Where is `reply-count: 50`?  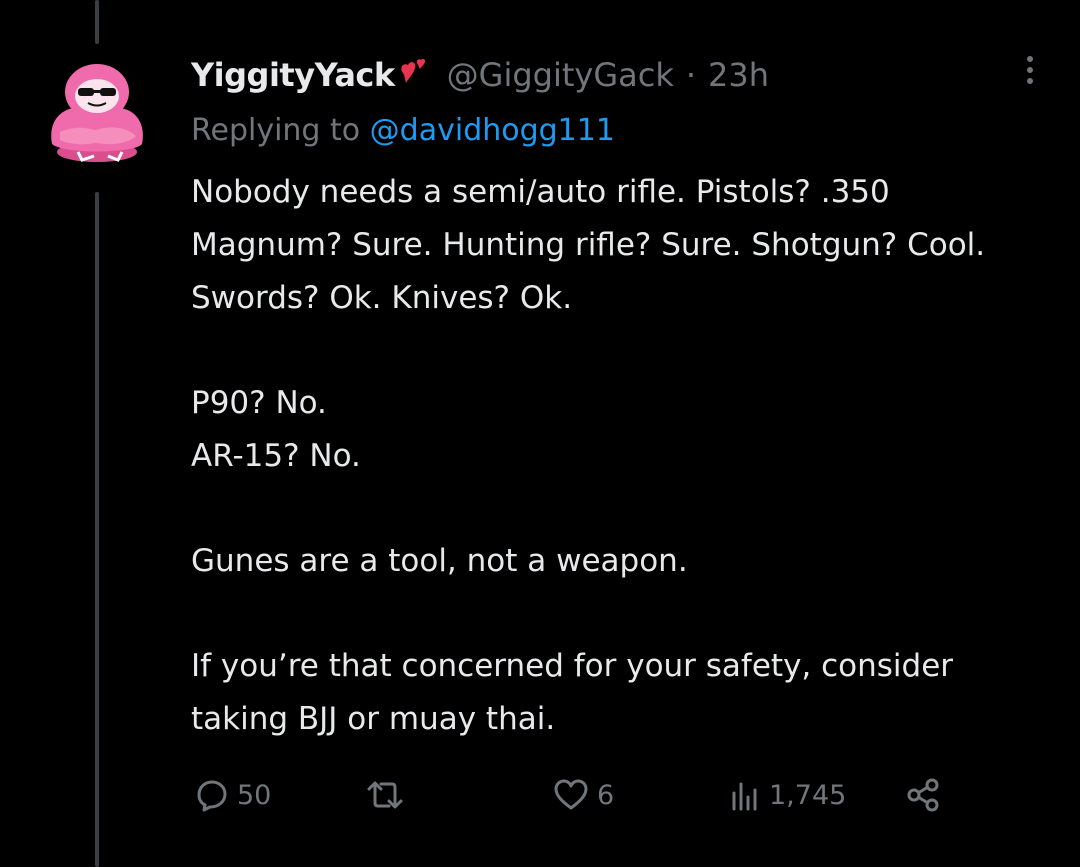
reply-count: 50 is located at coordinates (254, 795).